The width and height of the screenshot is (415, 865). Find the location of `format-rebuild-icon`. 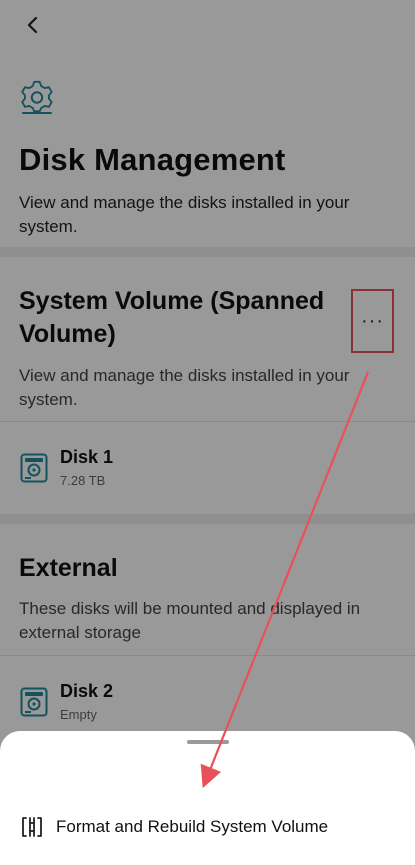

format-rebuild-icon is located at coordinates (32, 827).